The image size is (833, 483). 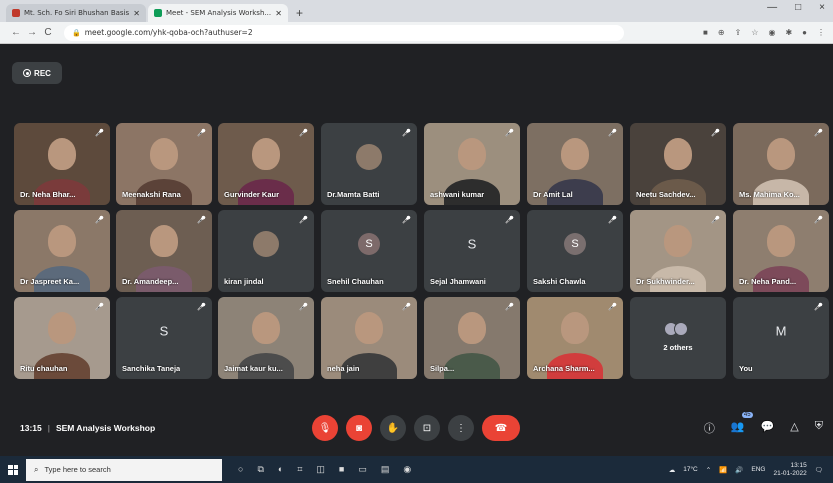 What do you see at coordinates (32, 32) in the screenshot?
I see `forward-button: →` at bounding box center [32, 32].